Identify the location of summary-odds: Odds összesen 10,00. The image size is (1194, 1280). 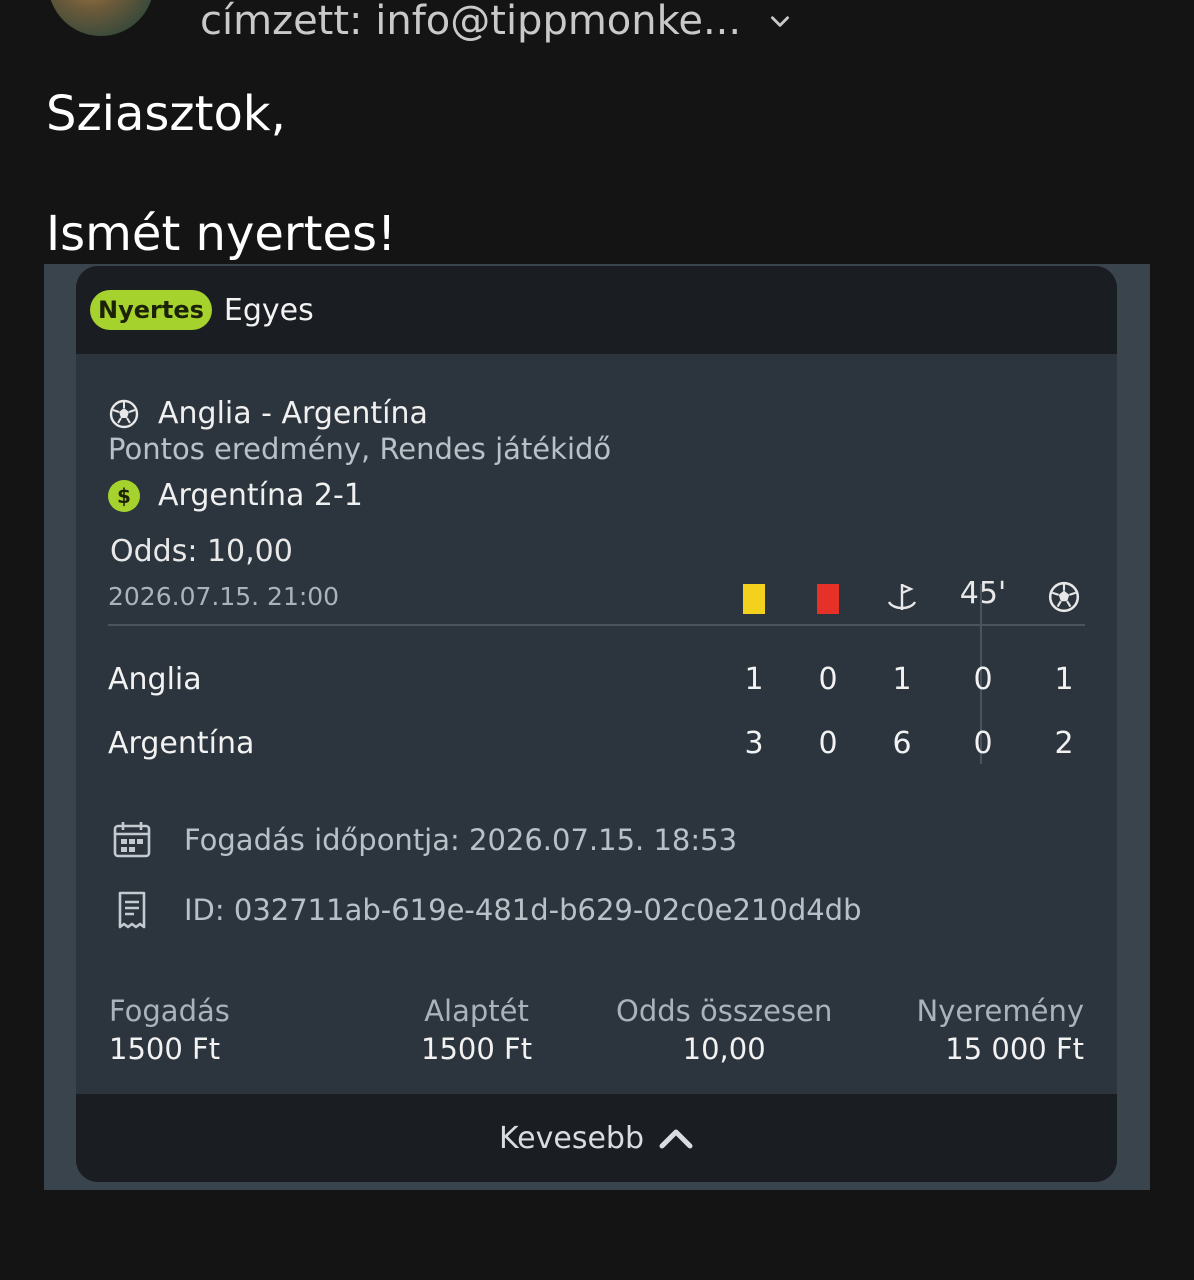
(724, 1030).